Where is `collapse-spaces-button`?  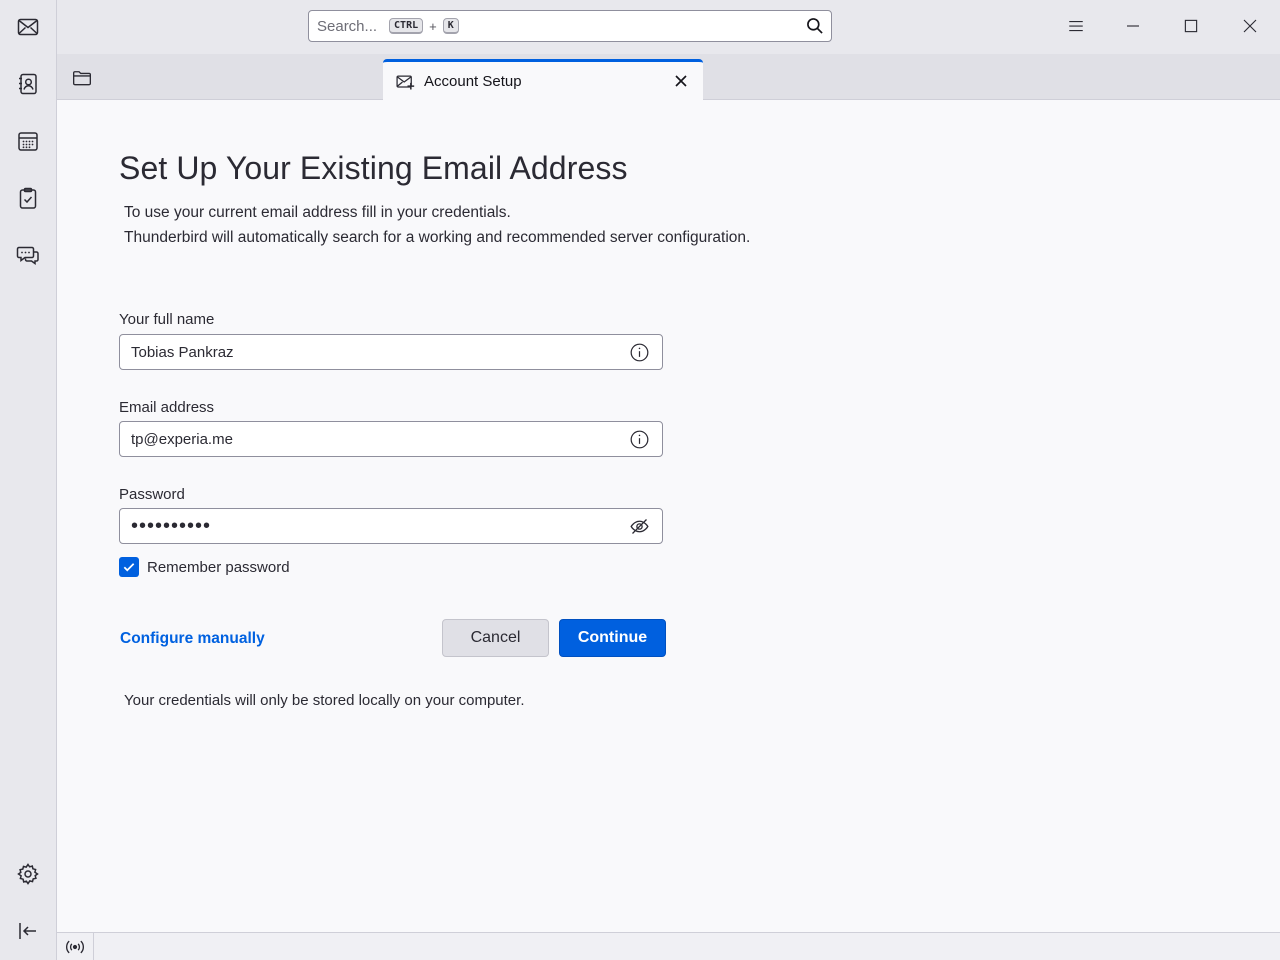
collapse-spaces-button is located at coordinates (28, 931).